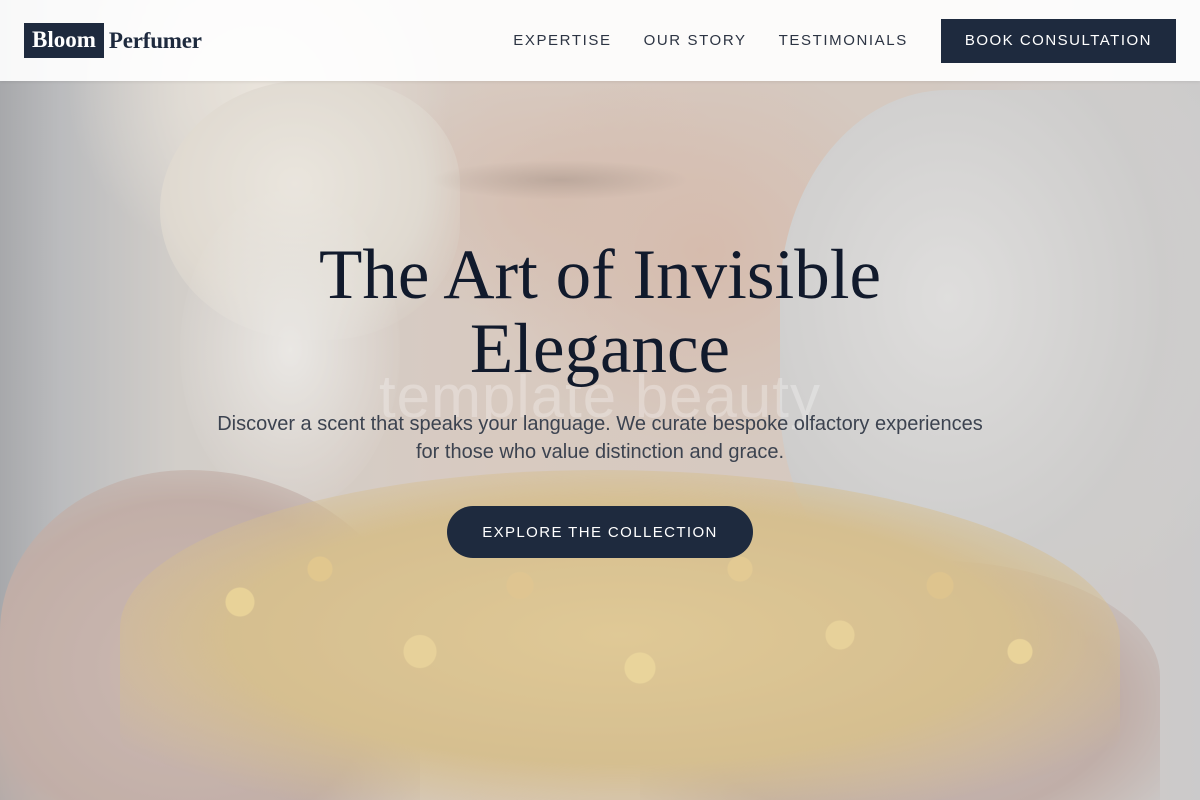 This screenshot has height=800, width=1200. I want to click on book-consultation-button: BOOK CONSULTATION, so click(1058, 40).